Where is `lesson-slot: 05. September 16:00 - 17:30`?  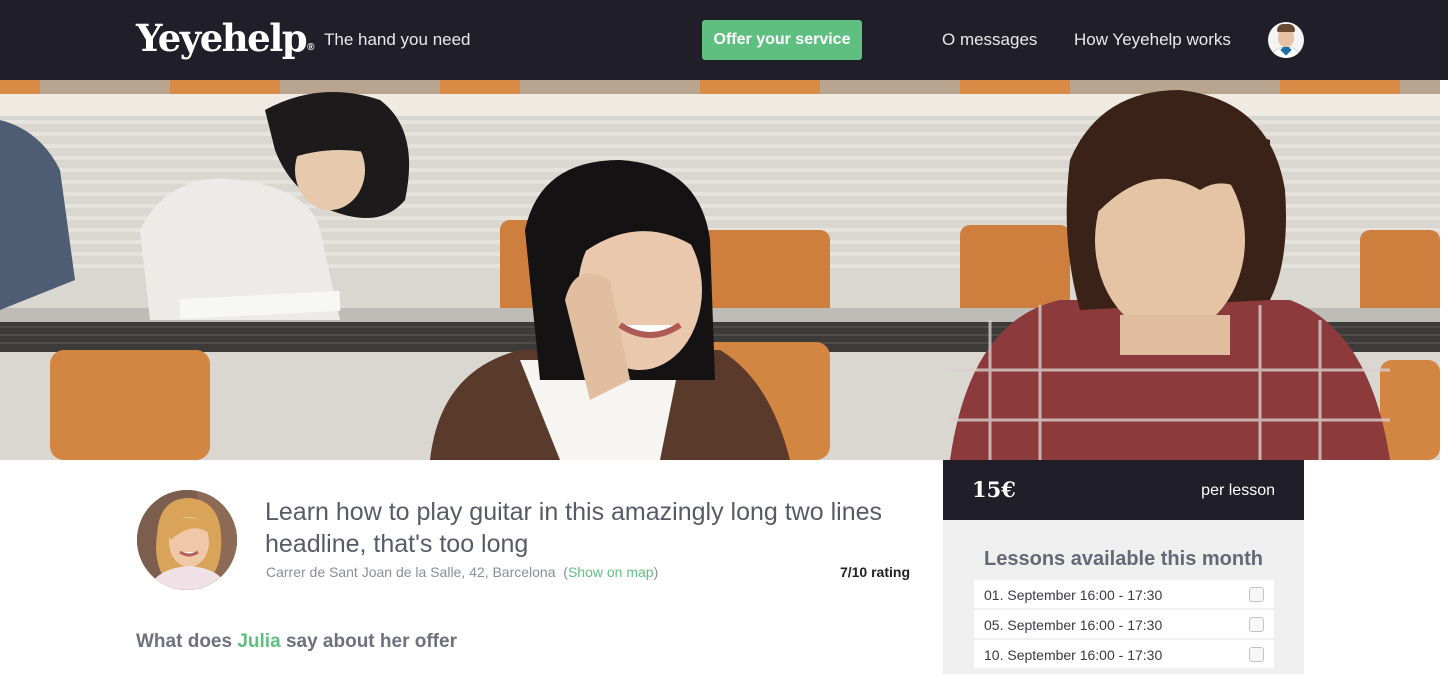 lesson-slot: 05. September 16:00 - 17:30 is located at coordinates (1124, 624).